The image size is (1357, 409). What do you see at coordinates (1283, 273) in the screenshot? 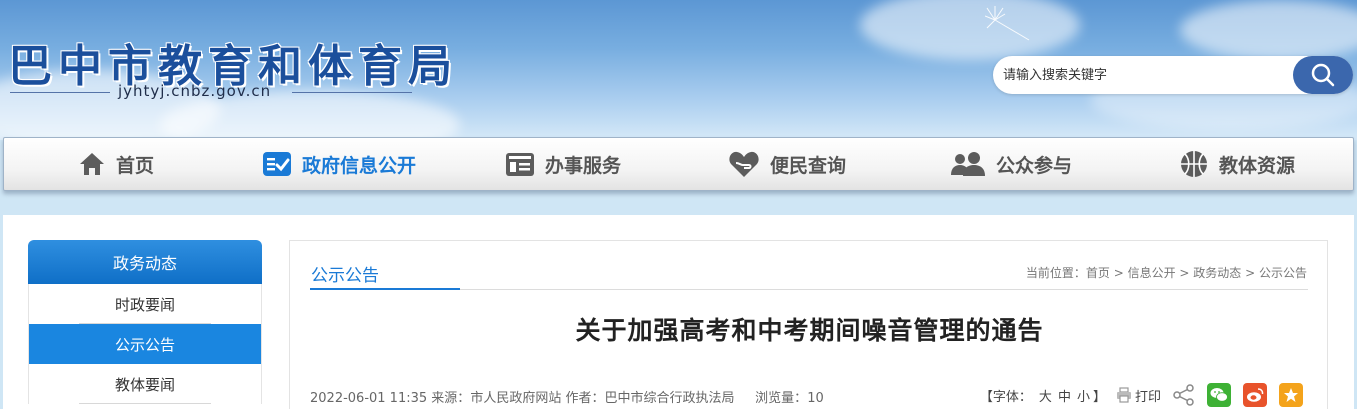
I see `breadcrumb-announcements: 公示公告` at bounding box center [1283, 273].